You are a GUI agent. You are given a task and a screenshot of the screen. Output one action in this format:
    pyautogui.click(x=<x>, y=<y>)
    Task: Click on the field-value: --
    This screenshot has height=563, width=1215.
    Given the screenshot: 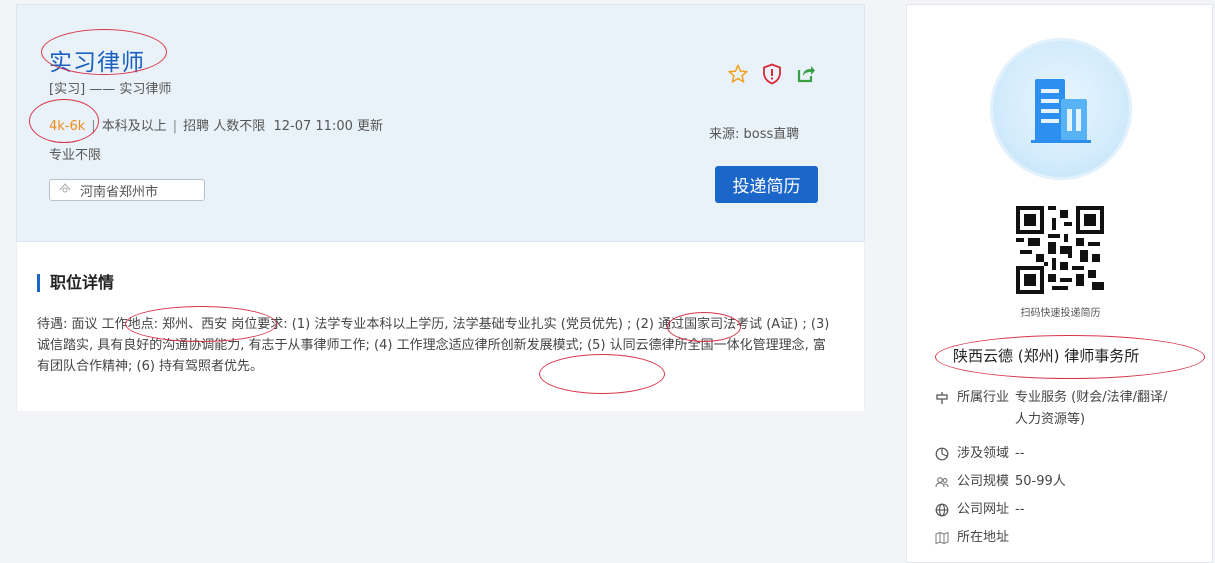 What is the action you would take?
    pyautogui.click(x=1020, y=453)
    